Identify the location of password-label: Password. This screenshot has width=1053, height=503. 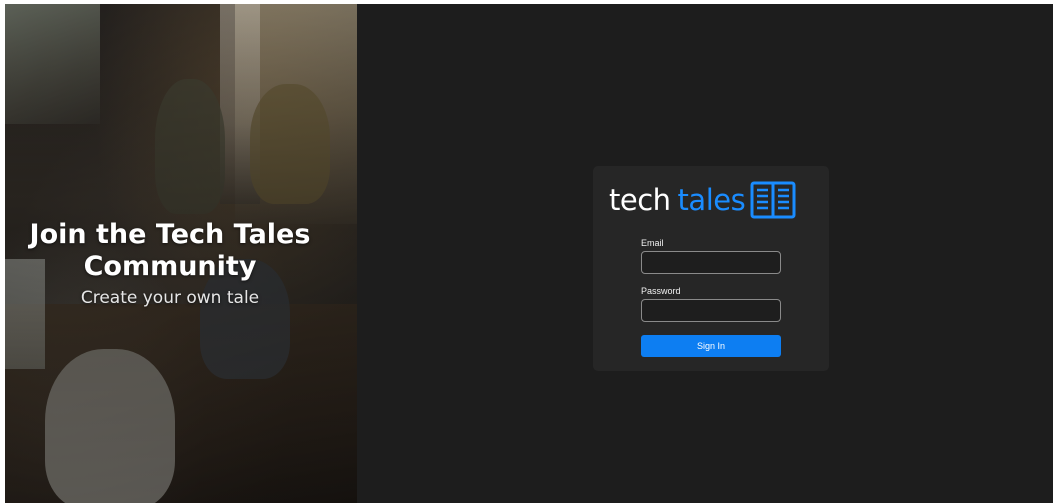
(661, 291).